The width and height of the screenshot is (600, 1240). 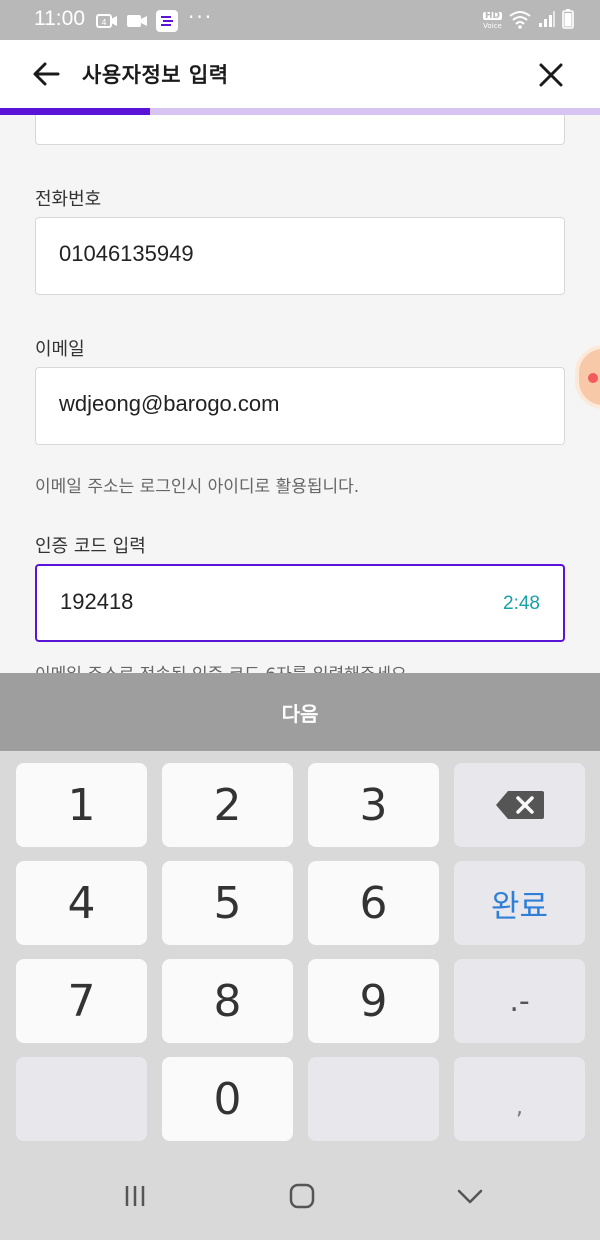 I want to click on next-button-label: 다음, so click(x=300, y=713).